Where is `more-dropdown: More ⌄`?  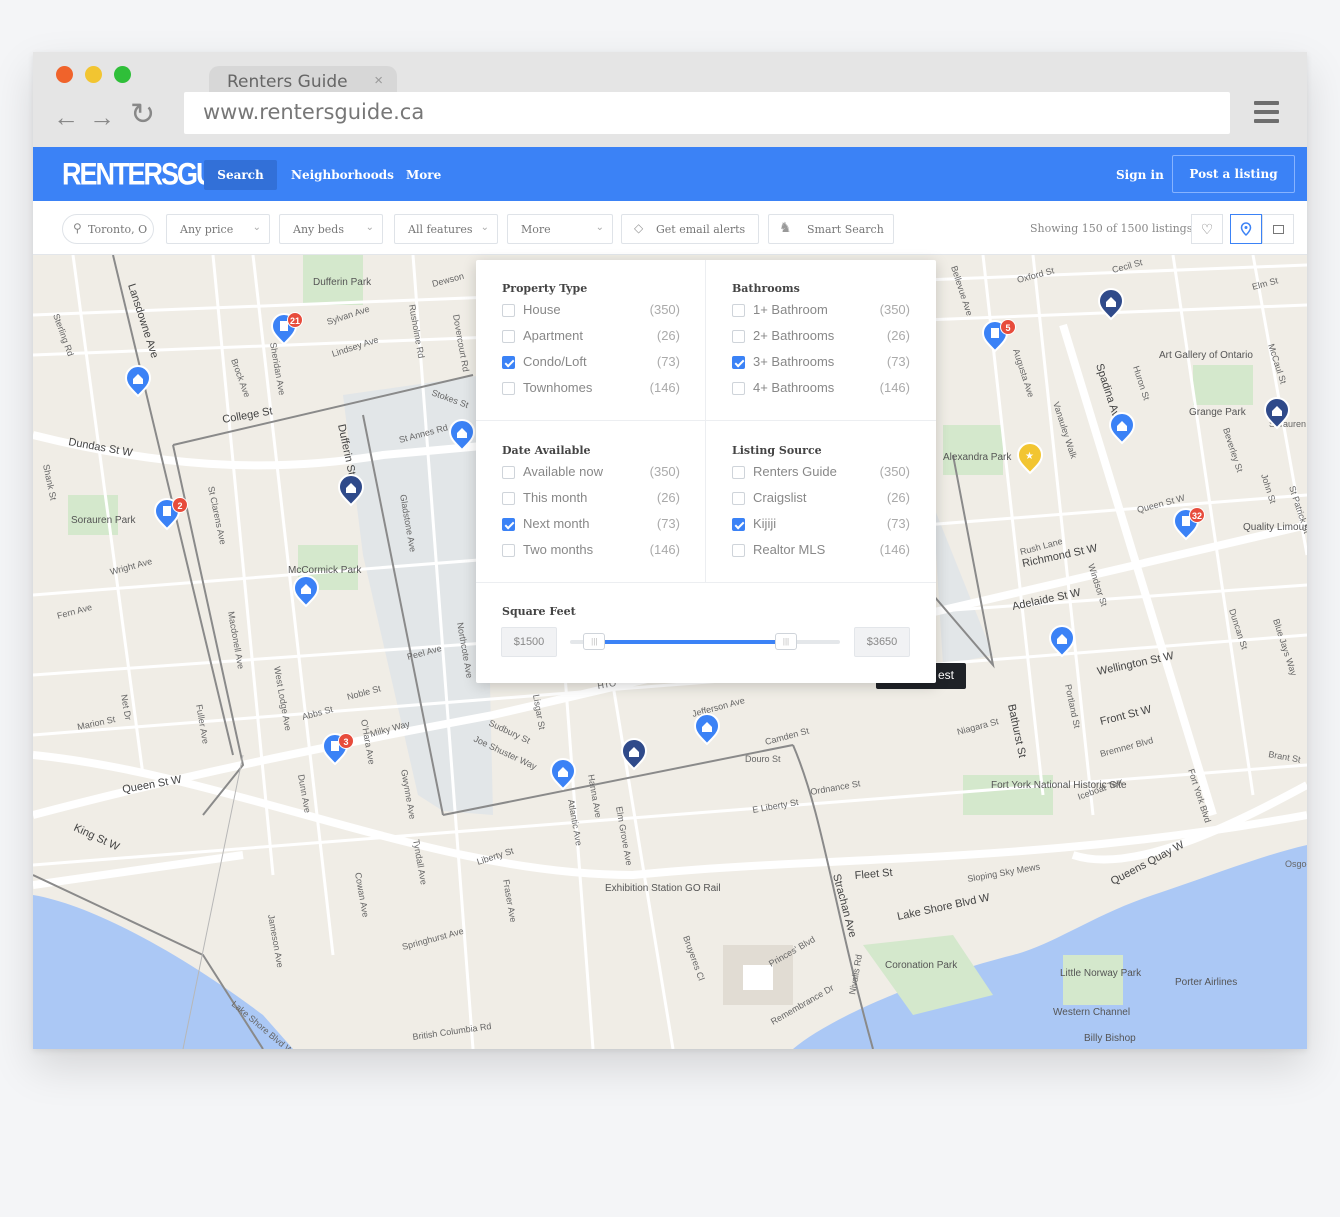 more-dropdown: More ⌄ is located at coordinates (560, 229).